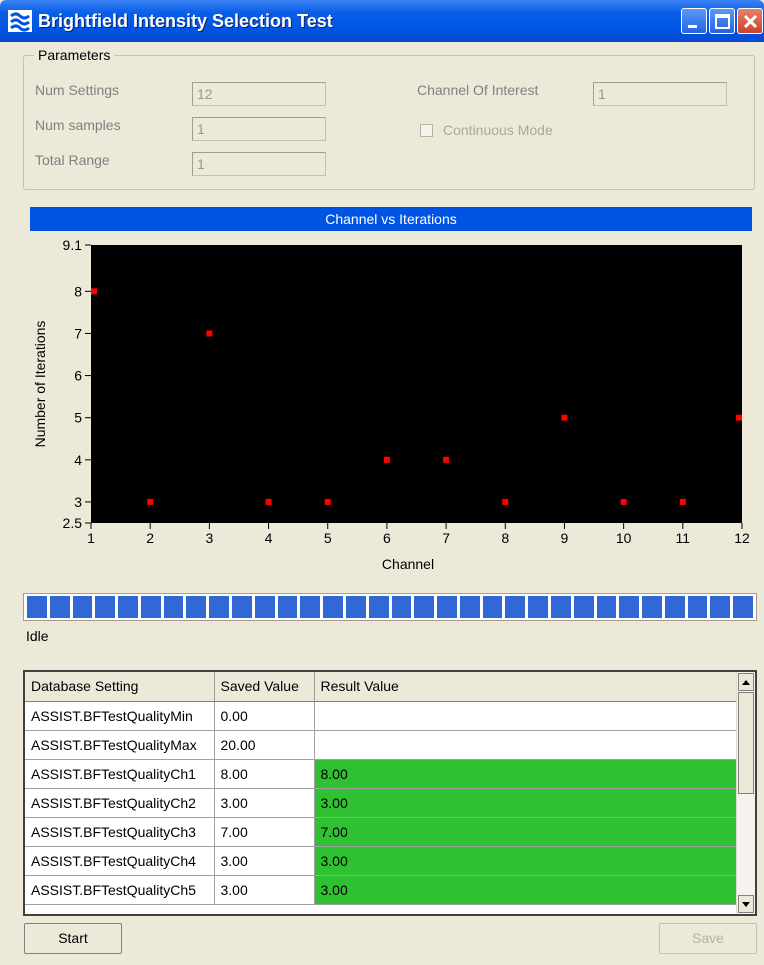 This screenshot has height=965, width=764. Describe the element at coordinates (73, 523) in the screenshot. I see `y-tick-label: 2.5` at that location.